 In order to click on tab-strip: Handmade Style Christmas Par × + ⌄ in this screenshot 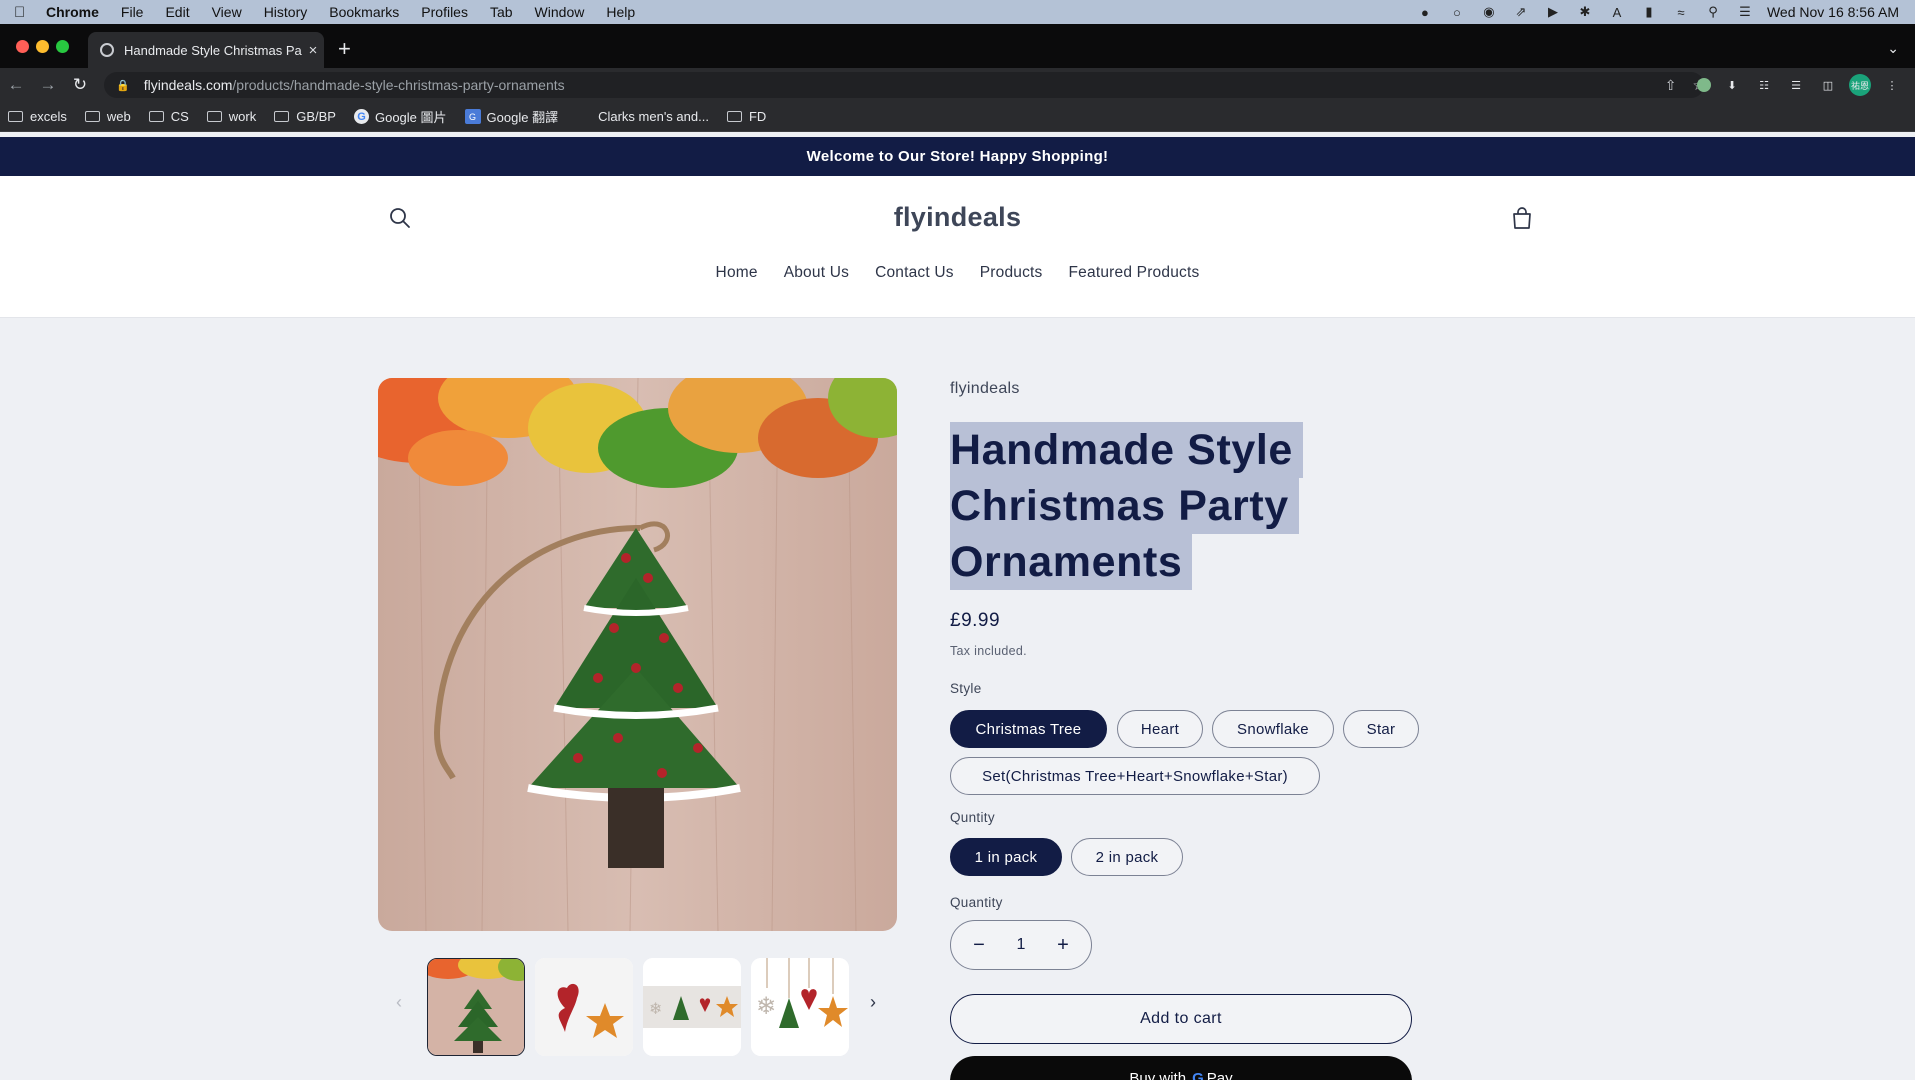, I will do `click(957, 46)`.